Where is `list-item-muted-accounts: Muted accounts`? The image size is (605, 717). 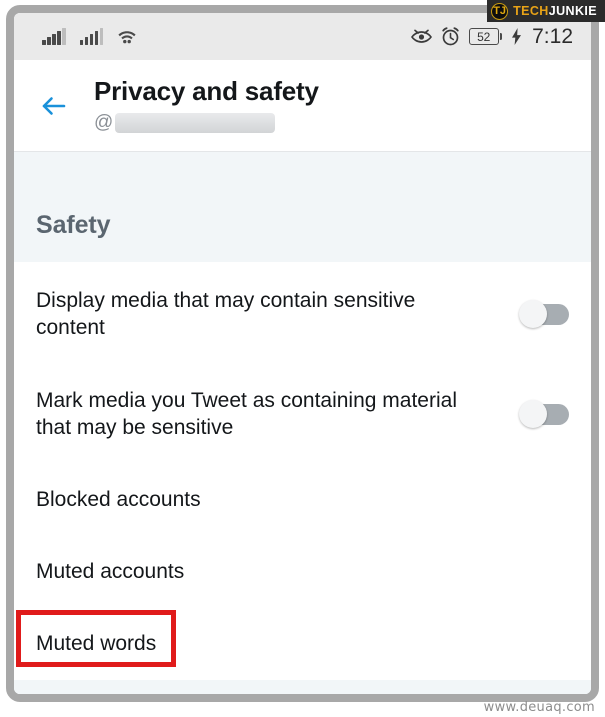
list-item-muted-accounts: Muted accounts is located at coordinates (302, 572).